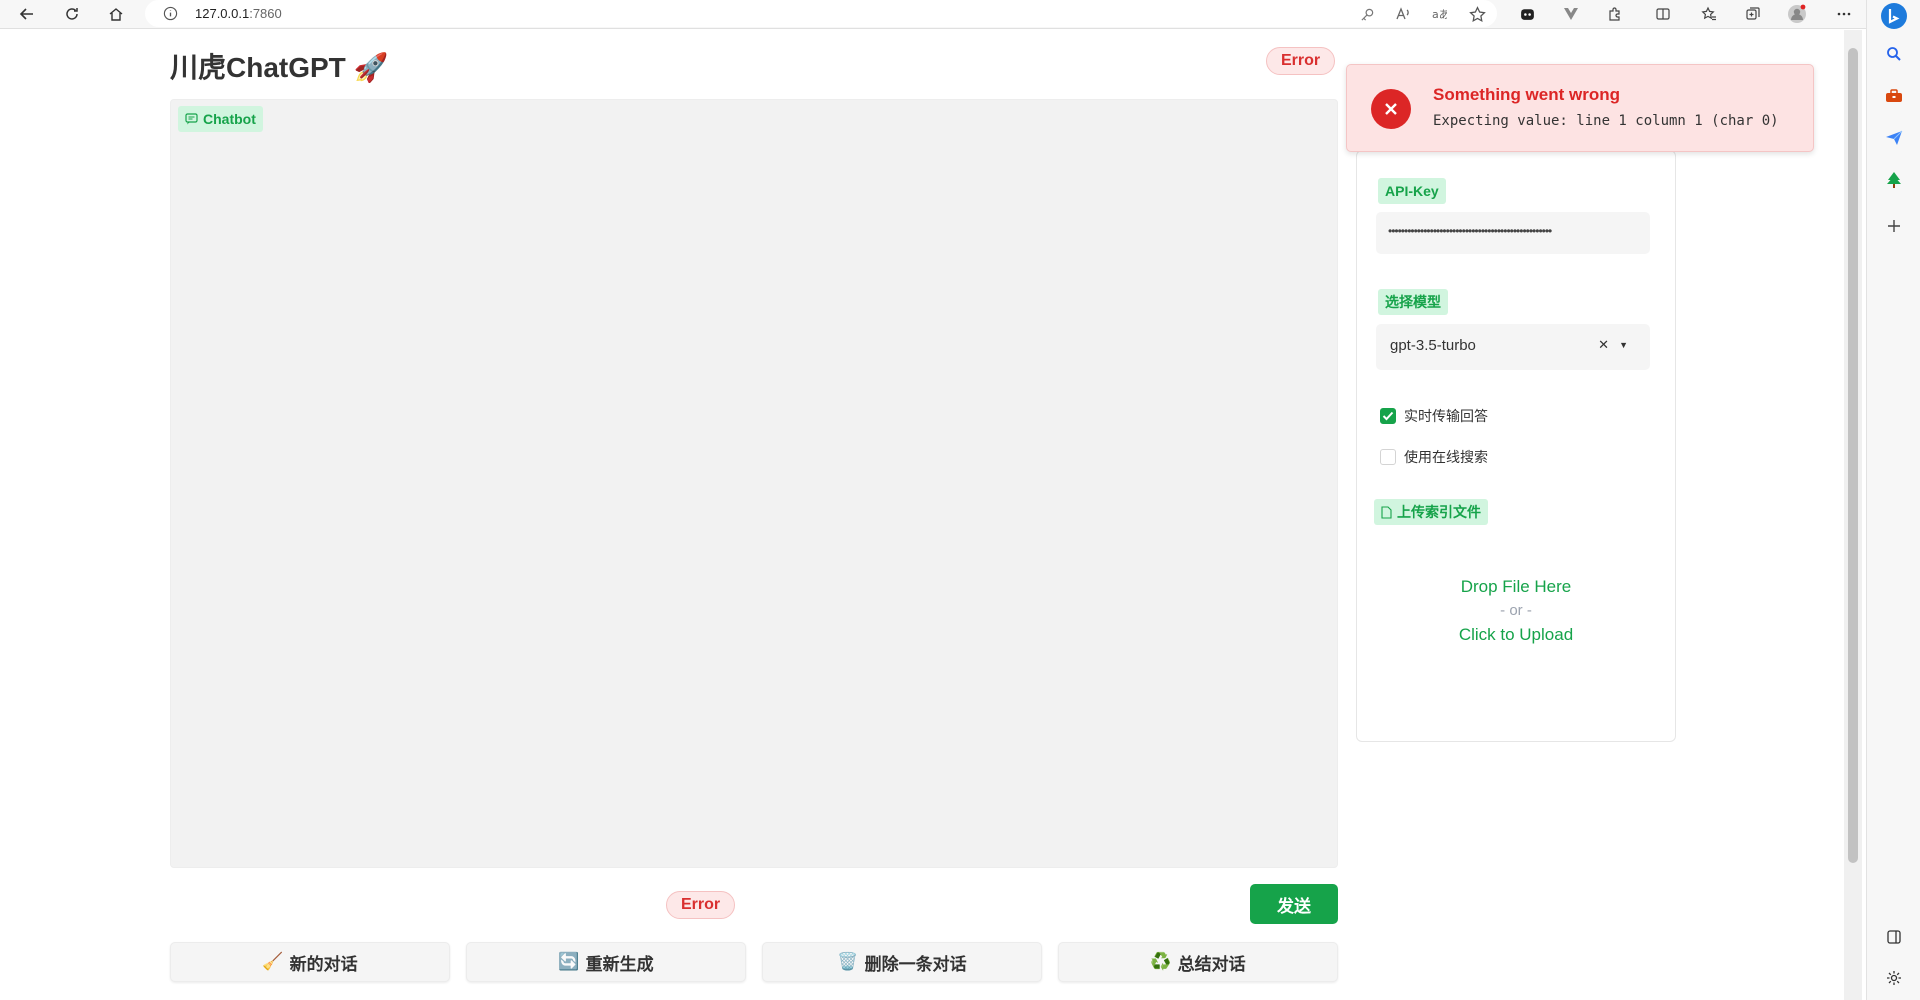 The height and width of the screenshot is (1000, 1920). What do you see at coordinates (191, 119) in the screenshot?
I see `chat-bubble-icon` at bounding box center [191, 119].